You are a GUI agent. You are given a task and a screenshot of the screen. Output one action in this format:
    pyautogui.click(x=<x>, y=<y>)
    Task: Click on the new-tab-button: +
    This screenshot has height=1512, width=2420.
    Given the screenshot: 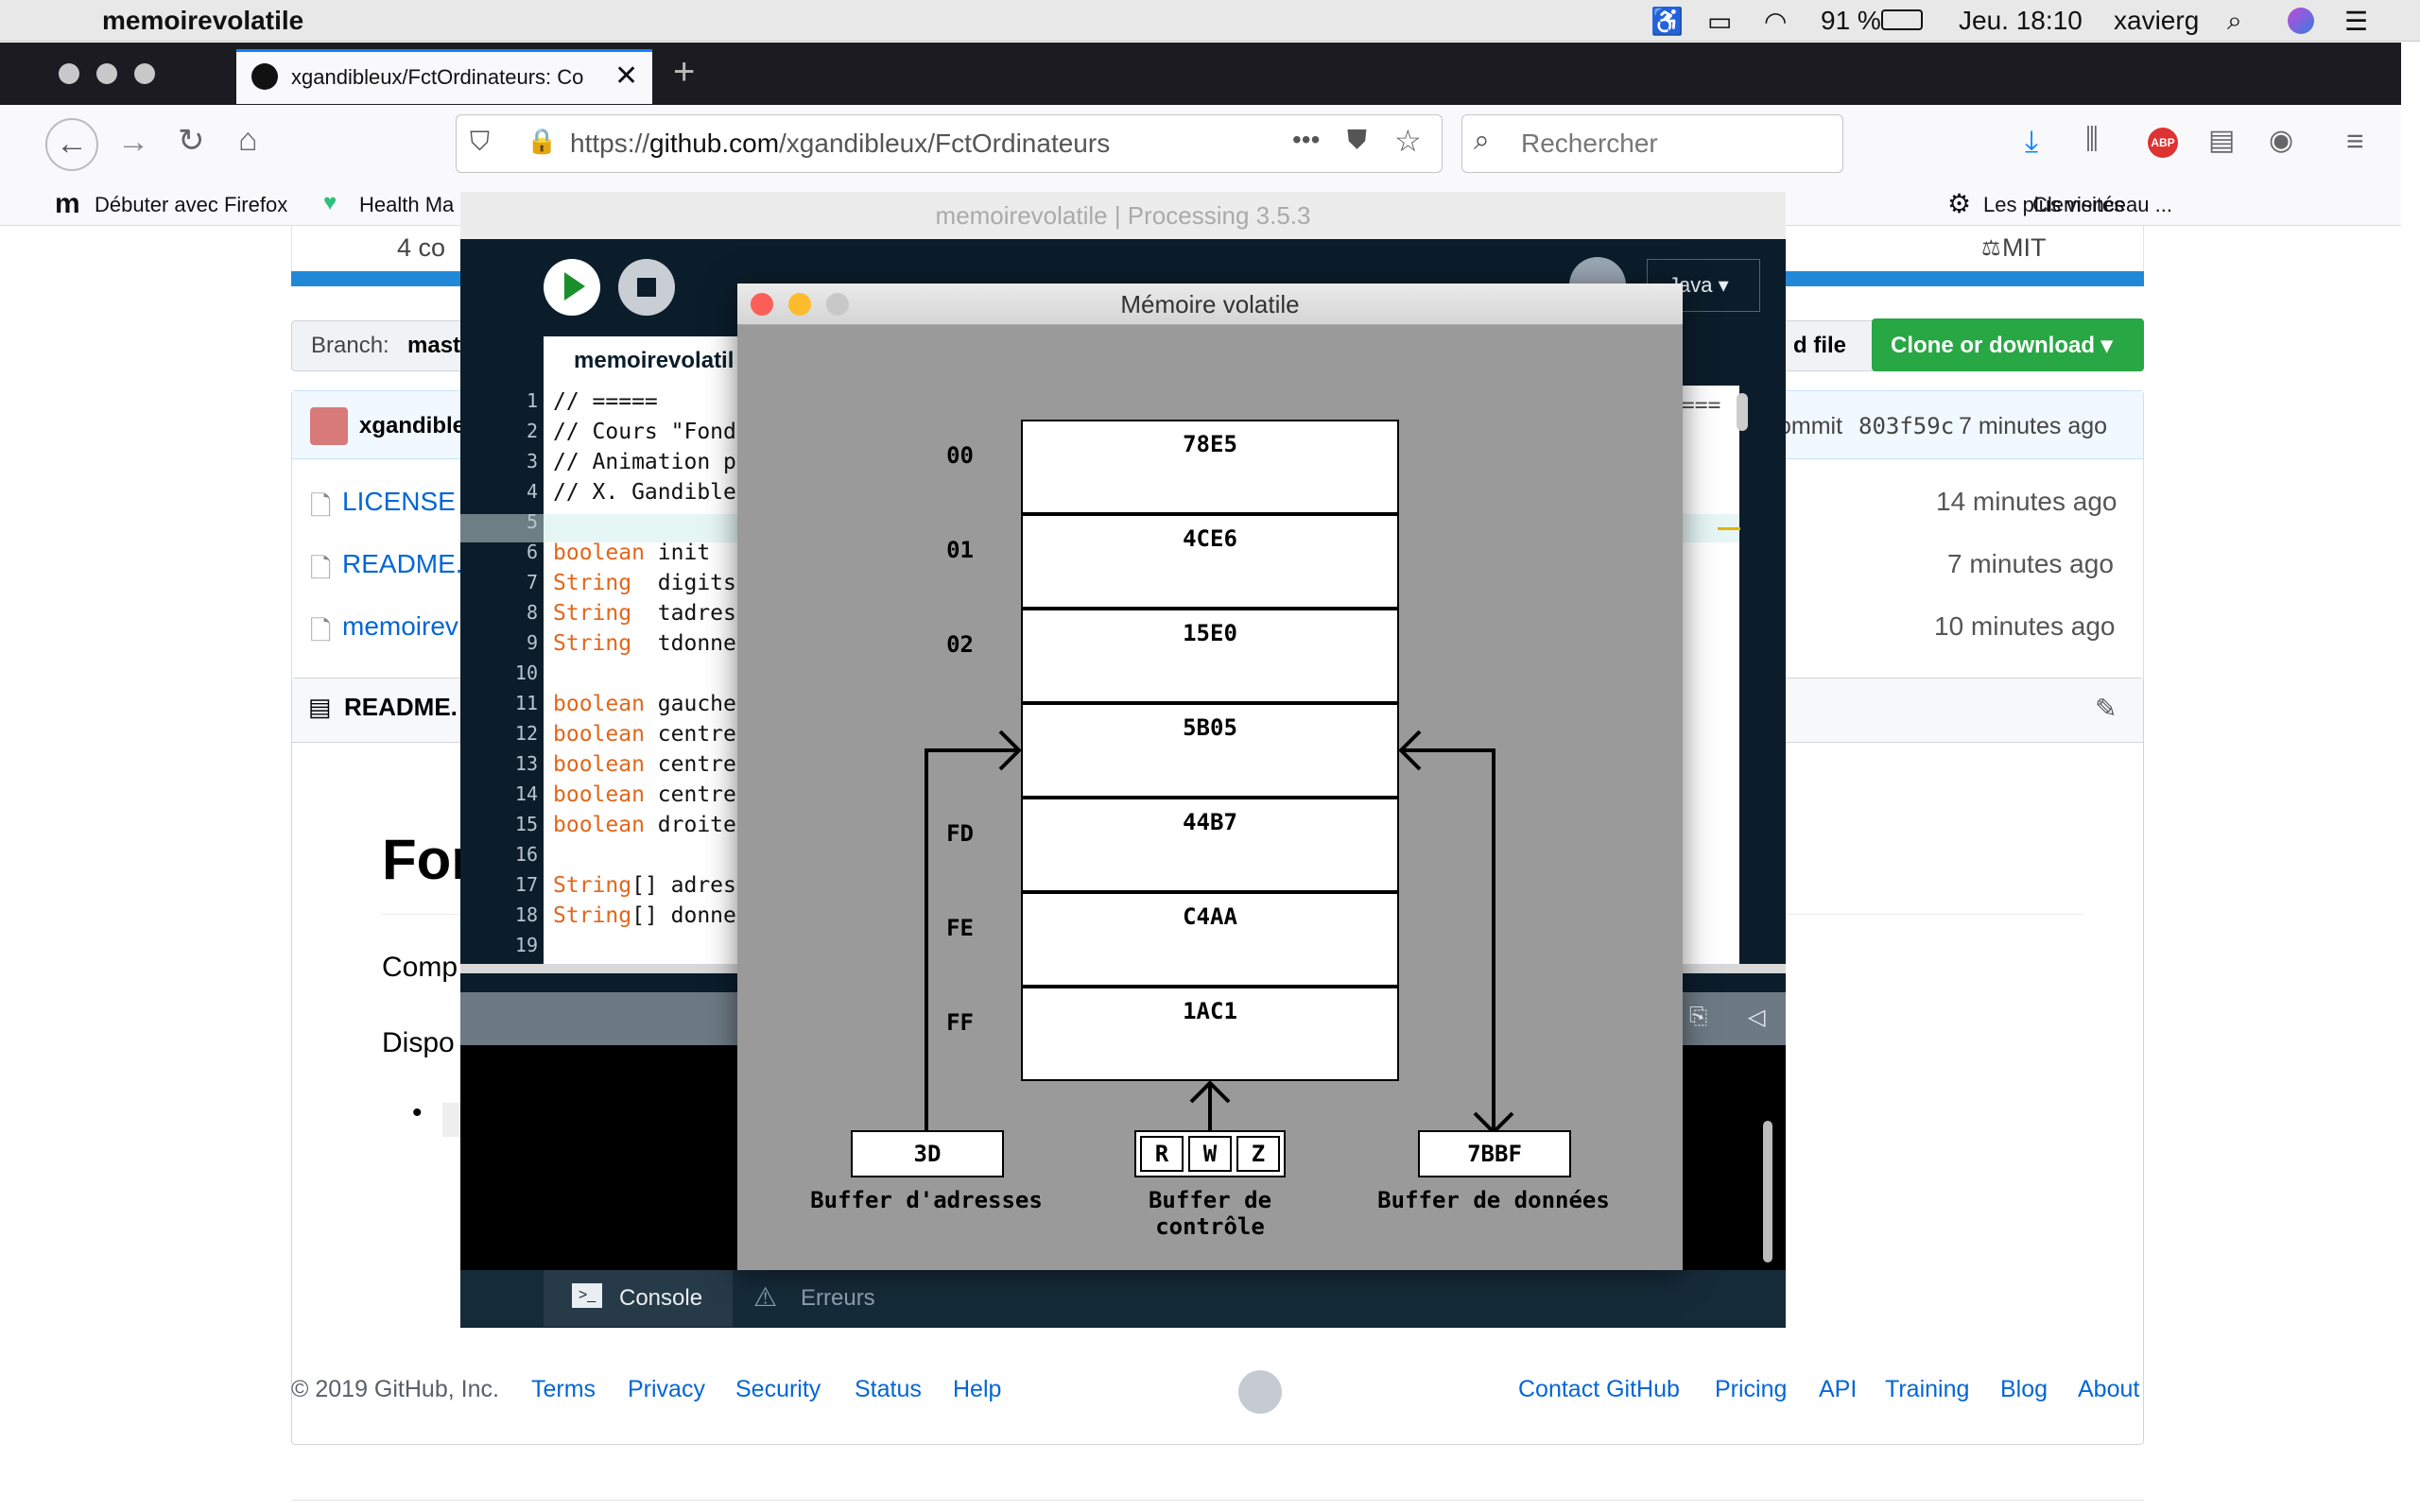 What is the action you would take?
    pyautogui.click(x=684, y=72)
    